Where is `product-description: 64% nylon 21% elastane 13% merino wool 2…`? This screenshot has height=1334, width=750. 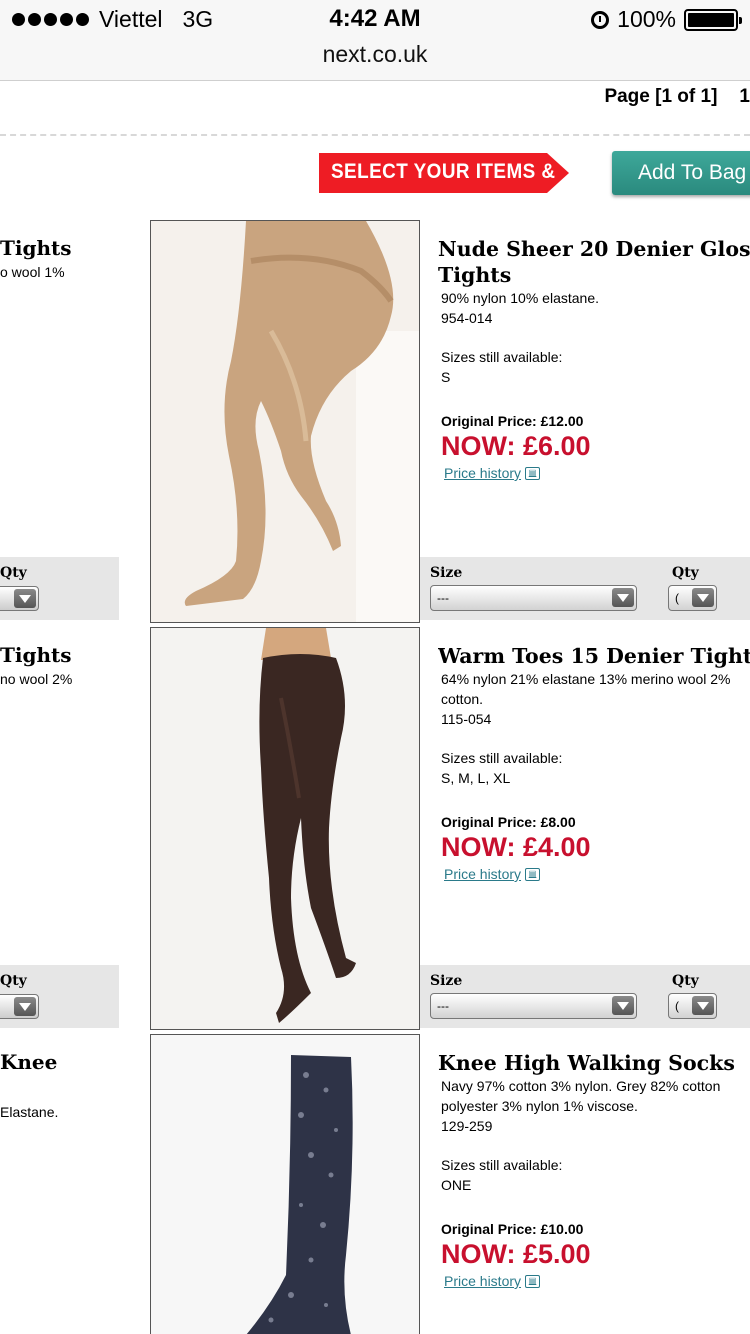 product-description: 64% nylon 21% elastane 13% merino wool 2… is located at coordinates (586, 679).